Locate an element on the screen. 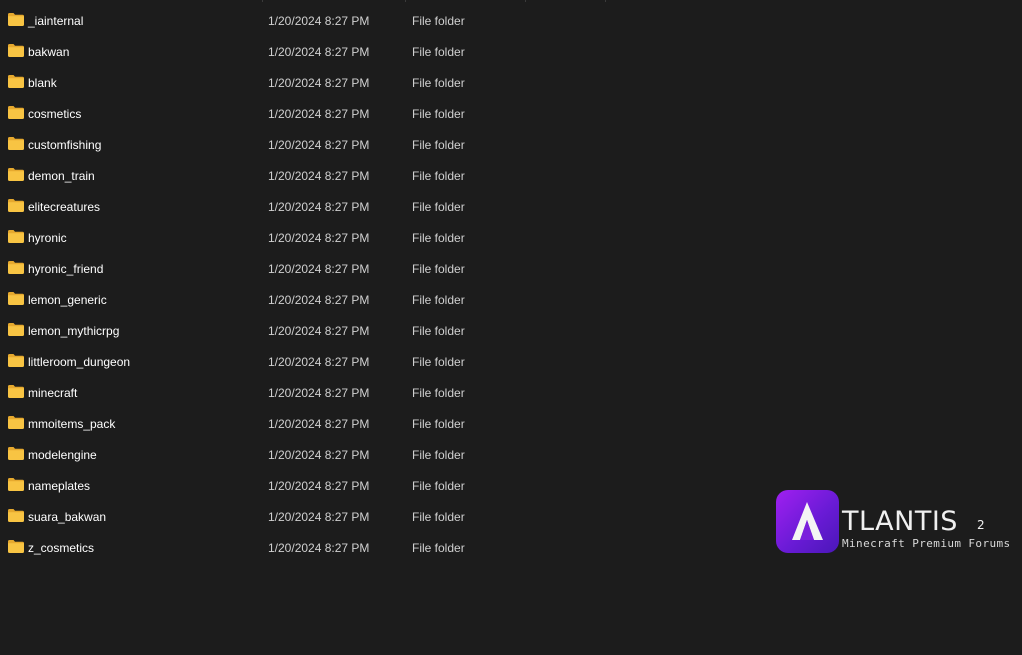  file-name: elitecreatures is located at coordinates (64, 207).